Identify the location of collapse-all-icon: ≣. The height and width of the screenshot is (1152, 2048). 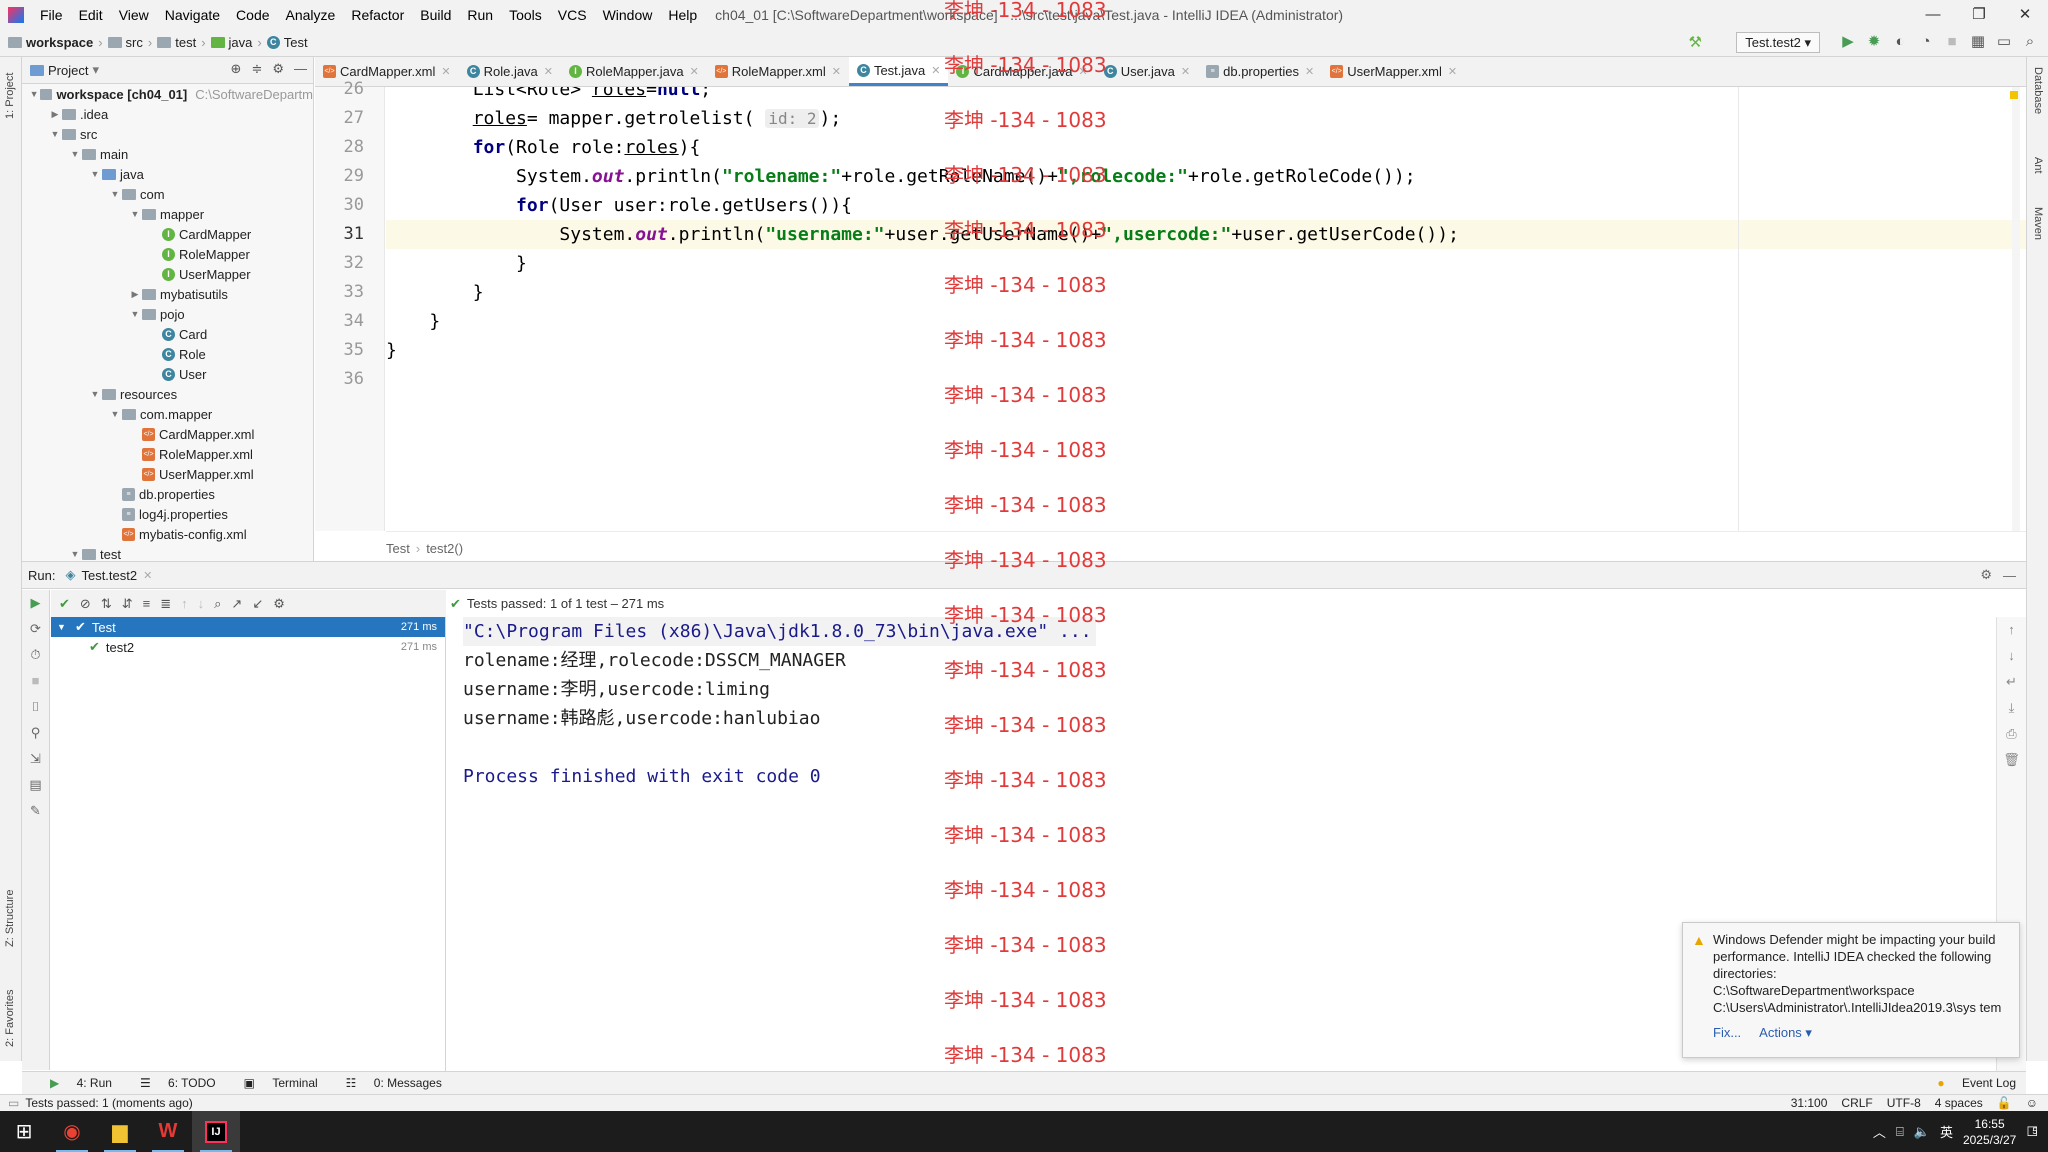
(165, 604).